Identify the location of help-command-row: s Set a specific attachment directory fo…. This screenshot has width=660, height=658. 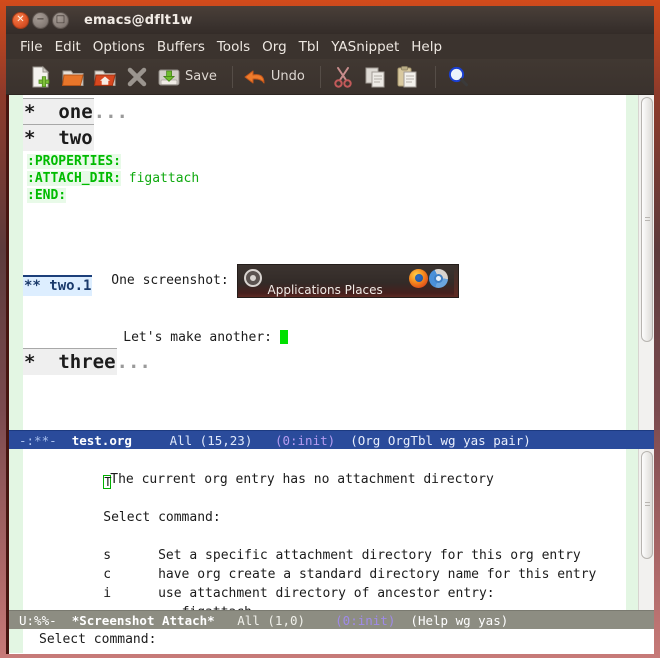
(324, 545).